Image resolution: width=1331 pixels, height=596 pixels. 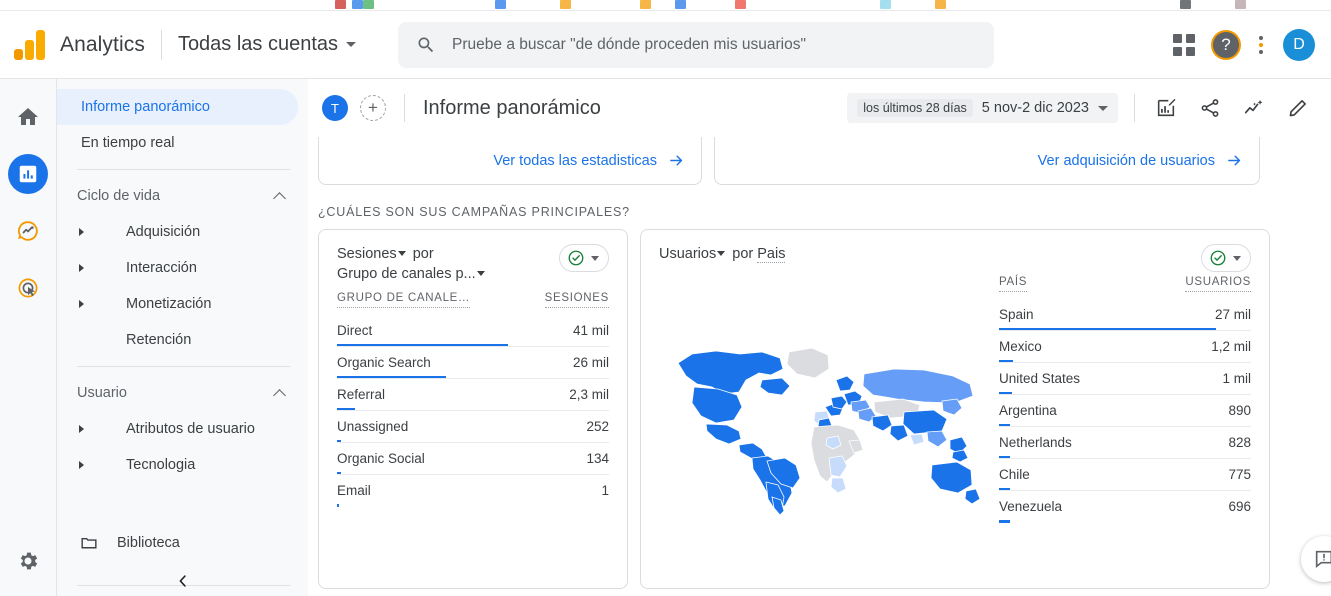 I want to click on rail-item-reports, so click(x=28, y=174).